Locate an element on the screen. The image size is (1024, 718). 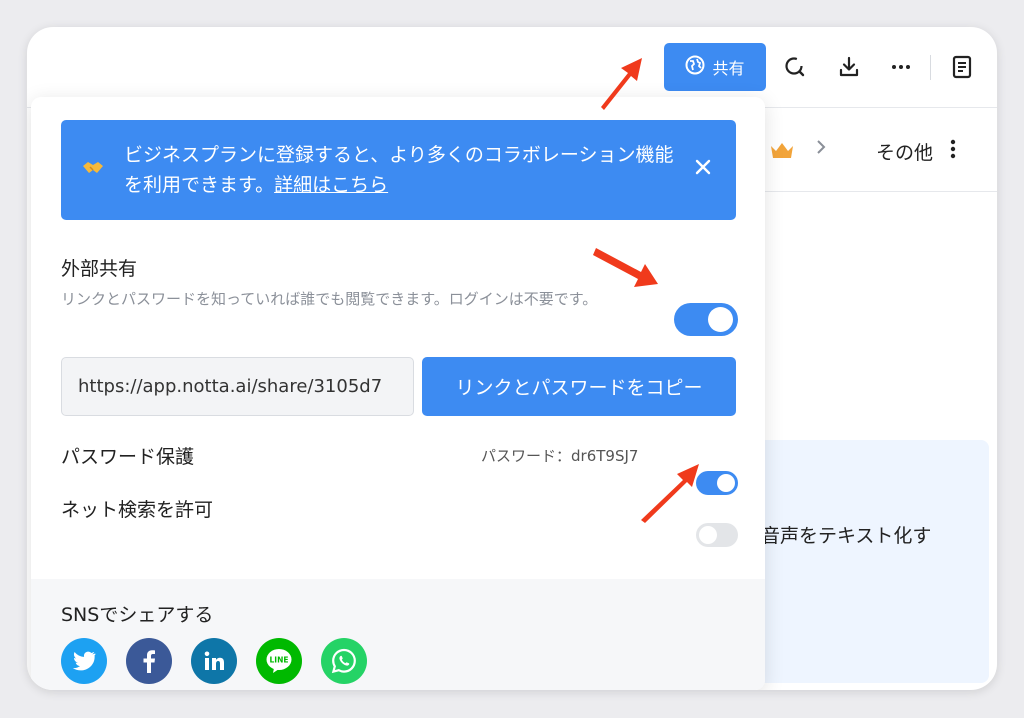
background-card is located at coordinates (858, 561).